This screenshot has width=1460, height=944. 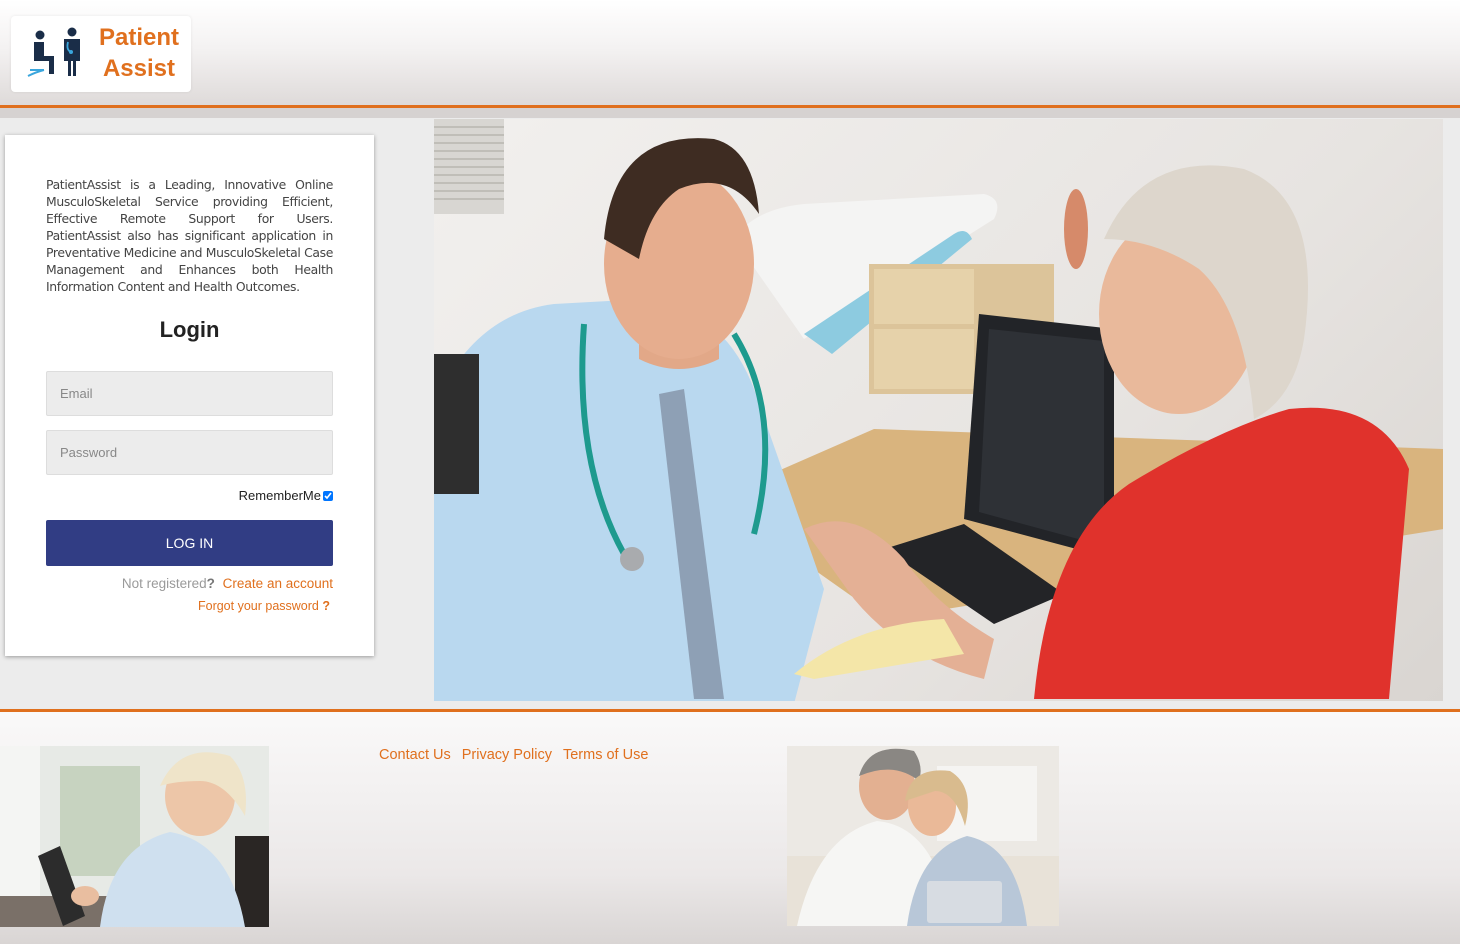 What do you see at coordinates (56, 54) in the screenshot?
I see `patient-doctor-logo-icon` at bounding box center [56, 54].